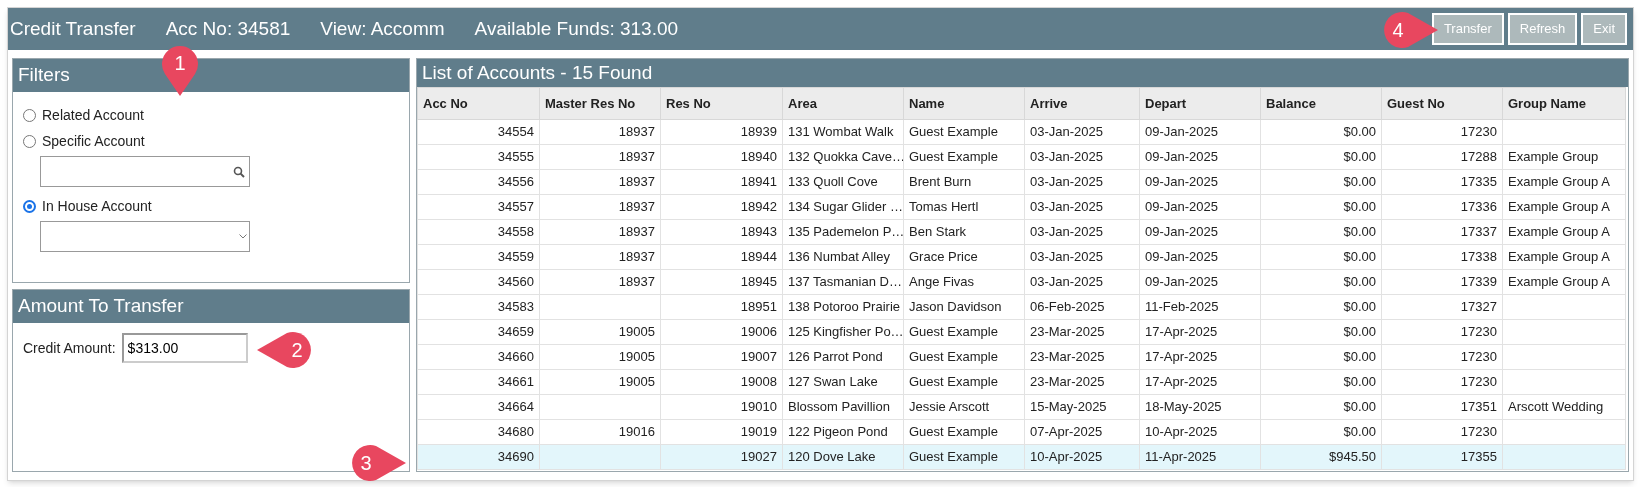 This screenshot has height=487, width=1641. I want to click on column-header: Arrive, so click(1082, 103).